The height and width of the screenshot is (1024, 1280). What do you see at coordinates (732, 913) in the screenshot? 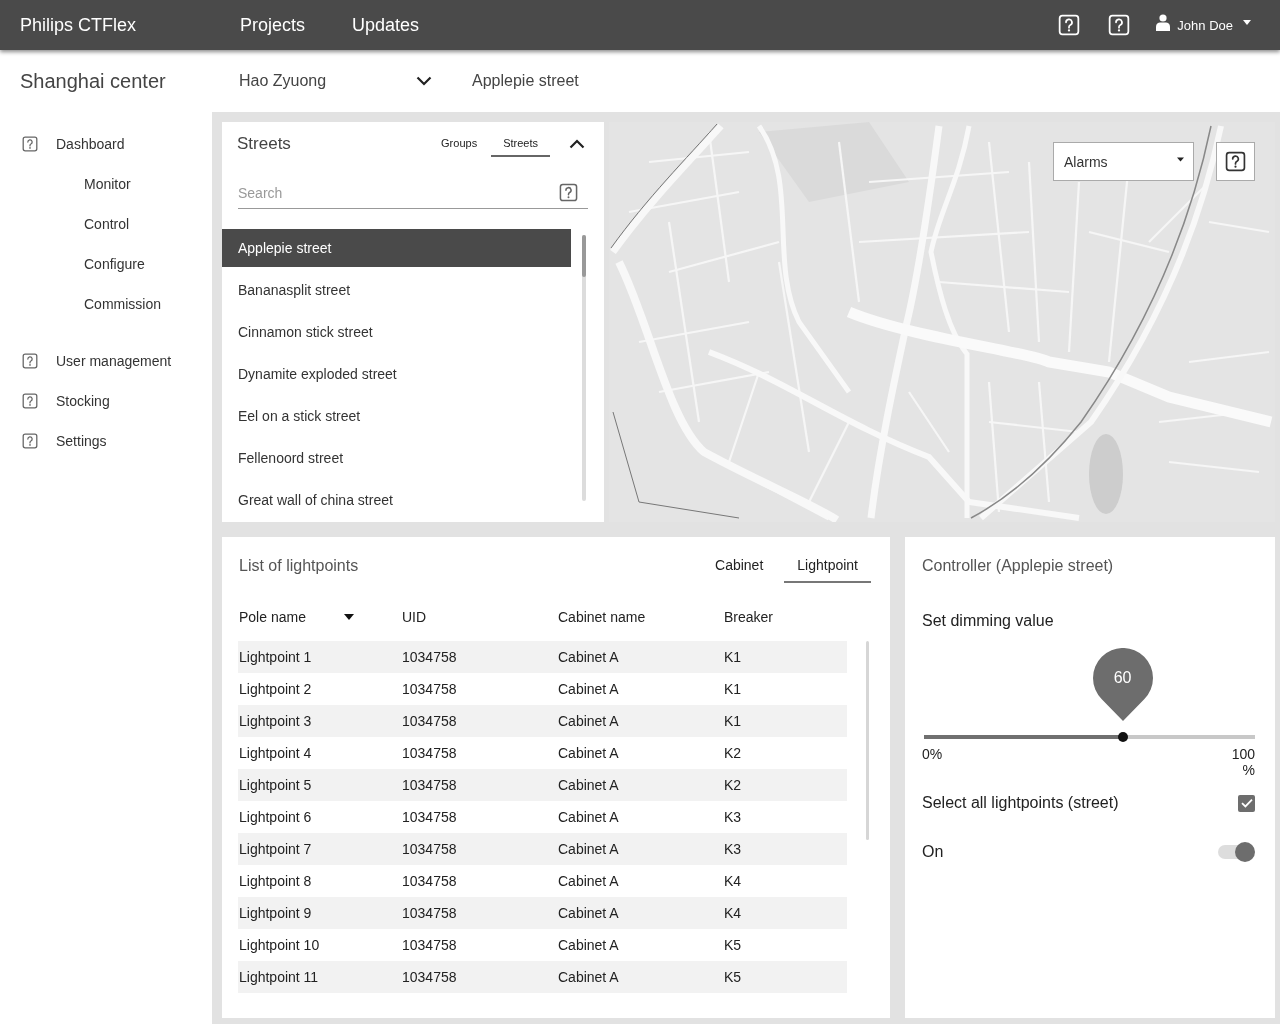
I see `table-cell: K4` at bounding box center [732, 913].